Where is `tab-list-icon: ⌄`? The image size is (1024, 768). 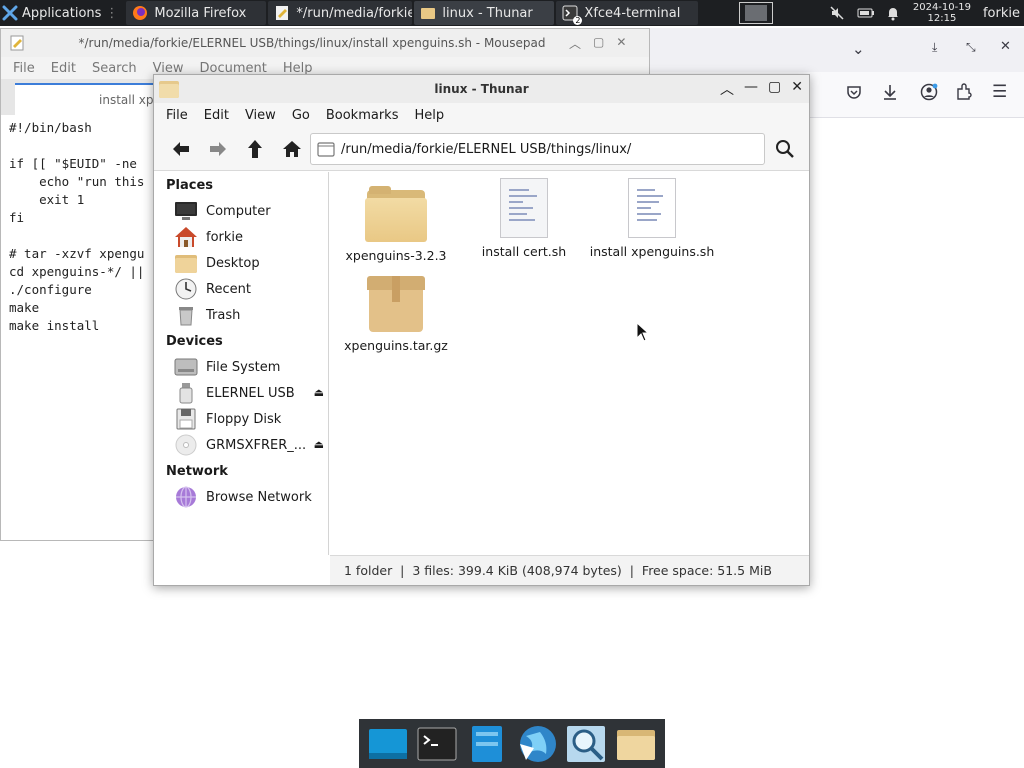
tab-list-icon: ⌄ is located at coordinates (858, 49).